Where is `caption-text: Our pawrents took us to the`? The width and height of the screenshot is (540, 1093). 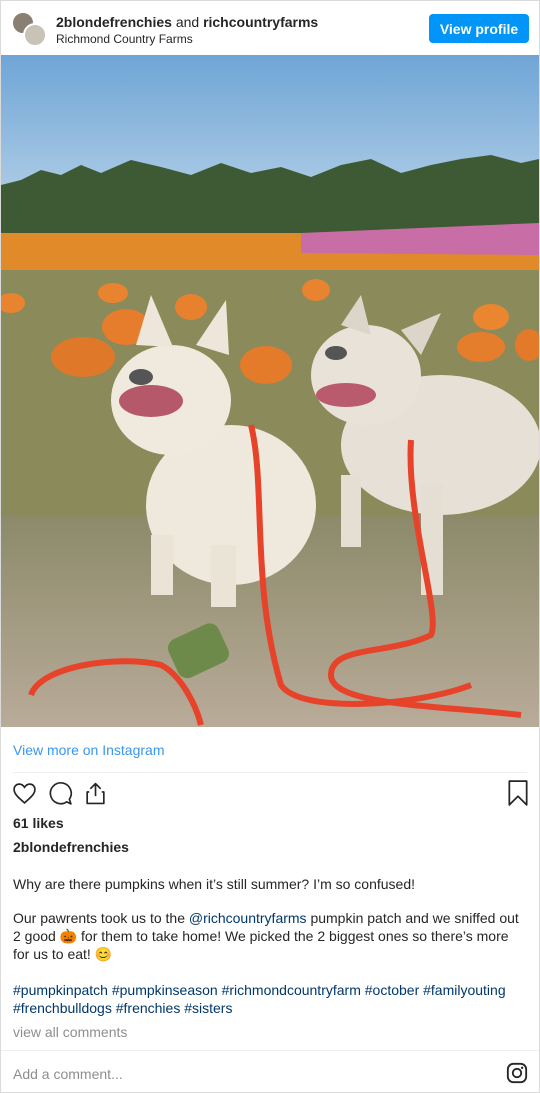 caption-text: Our pawrents took us to the is located at coordinates (101, 918).